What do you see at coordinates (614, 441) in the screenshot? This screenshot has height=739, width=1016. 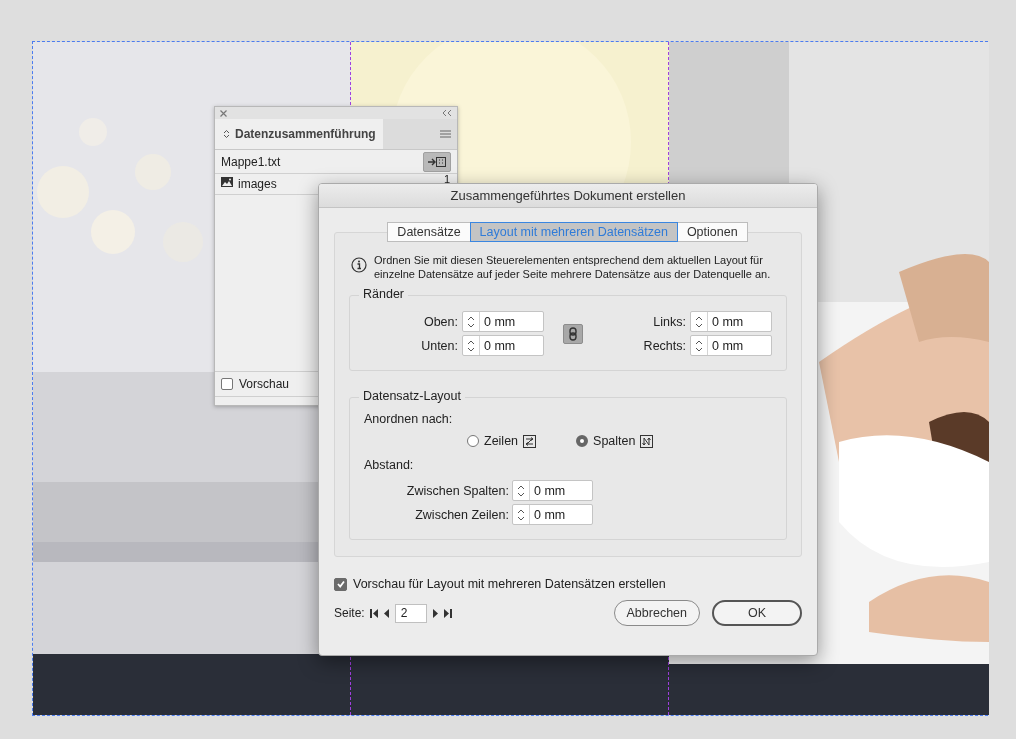 I see `radio-label: Spalten` at bounding box center [614, 441].